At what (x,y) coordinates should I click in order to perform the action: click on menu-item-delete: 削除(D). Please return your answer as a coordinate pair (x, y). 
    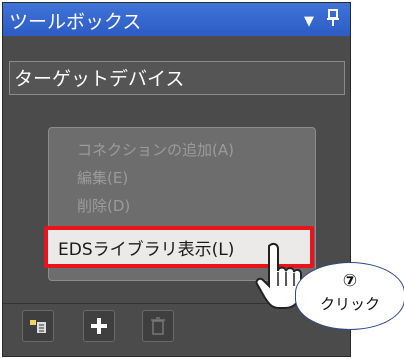
    Looking at the image, I should click on (103, 205).